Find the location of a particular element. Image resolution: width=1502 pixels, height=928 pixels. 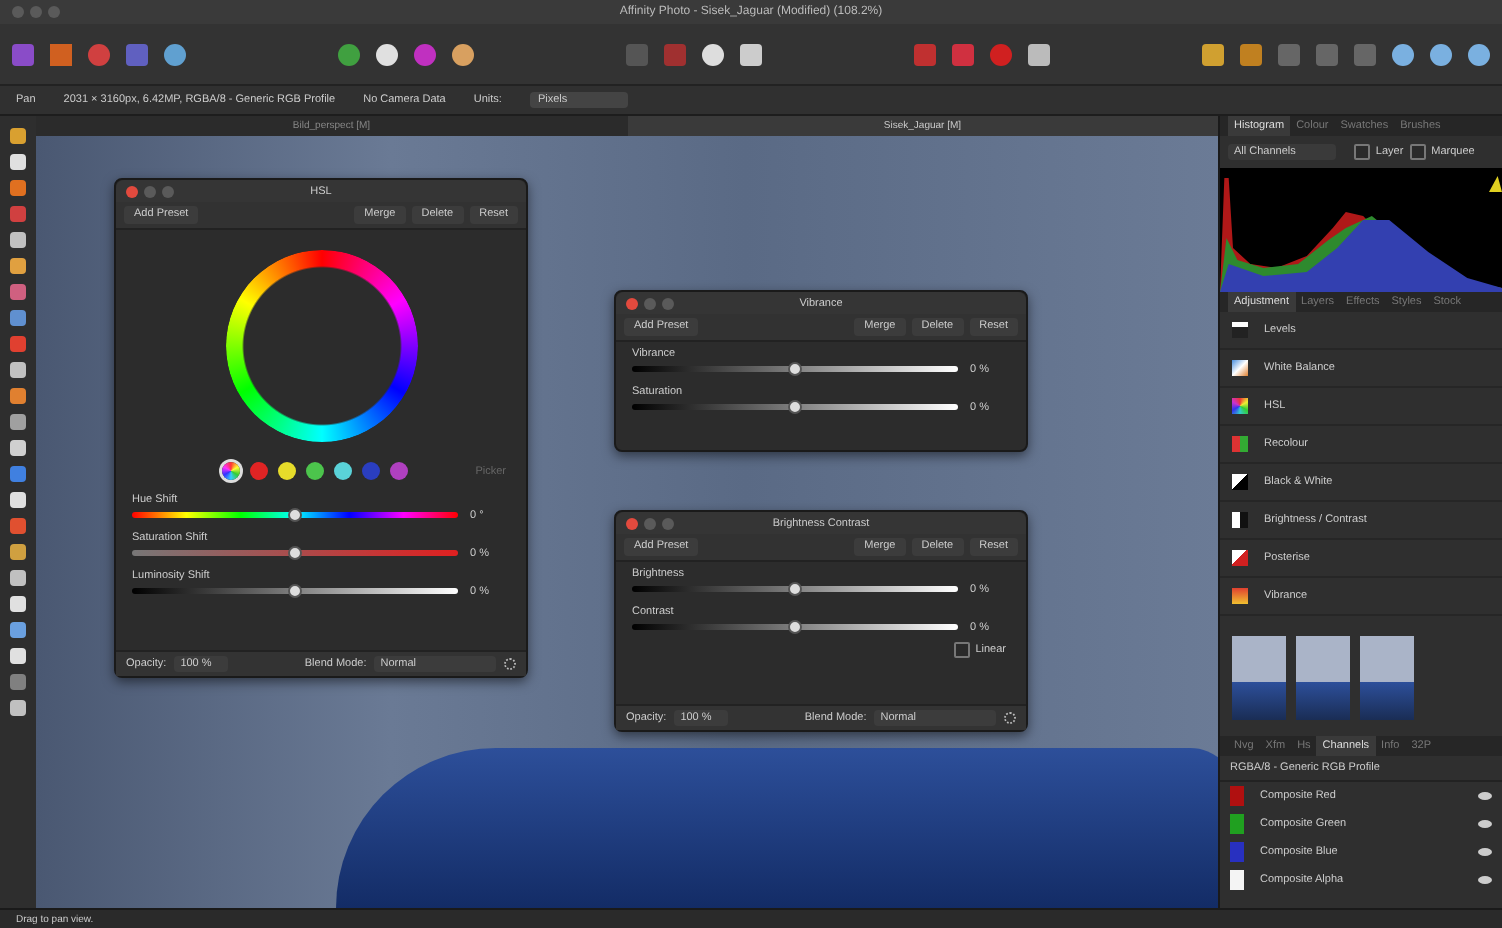

levels-icon is located at coordinates (1240, 330).